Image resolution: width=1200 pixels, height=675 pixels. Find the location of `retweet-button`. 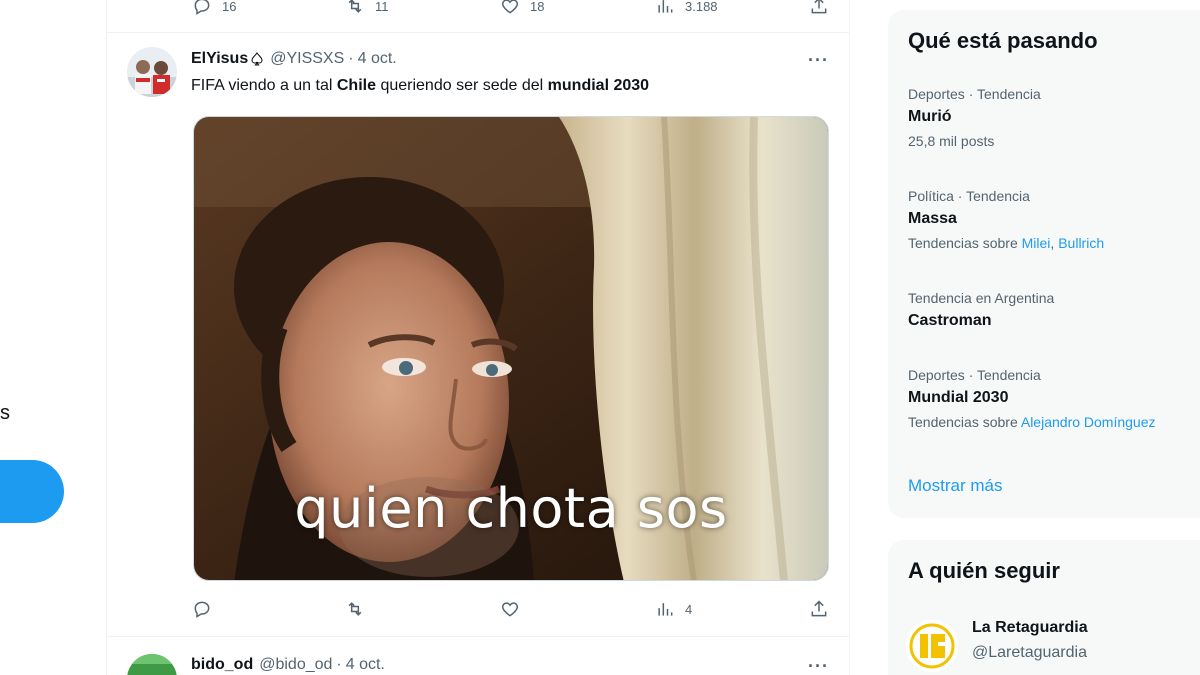

retweet-button is located at coordinates (355, 609).